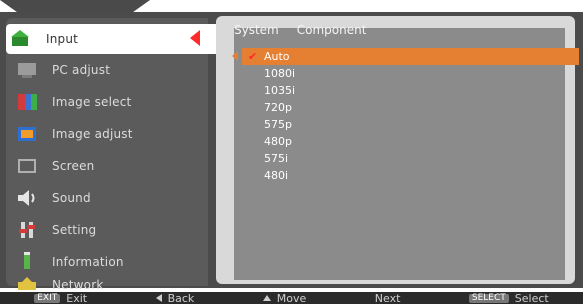 This screenshot has width=583, height=305. What do you see at coordinates (280, 73) in the screenshot?
I see `option-label: 1080i` at bounding box center [280, 73].